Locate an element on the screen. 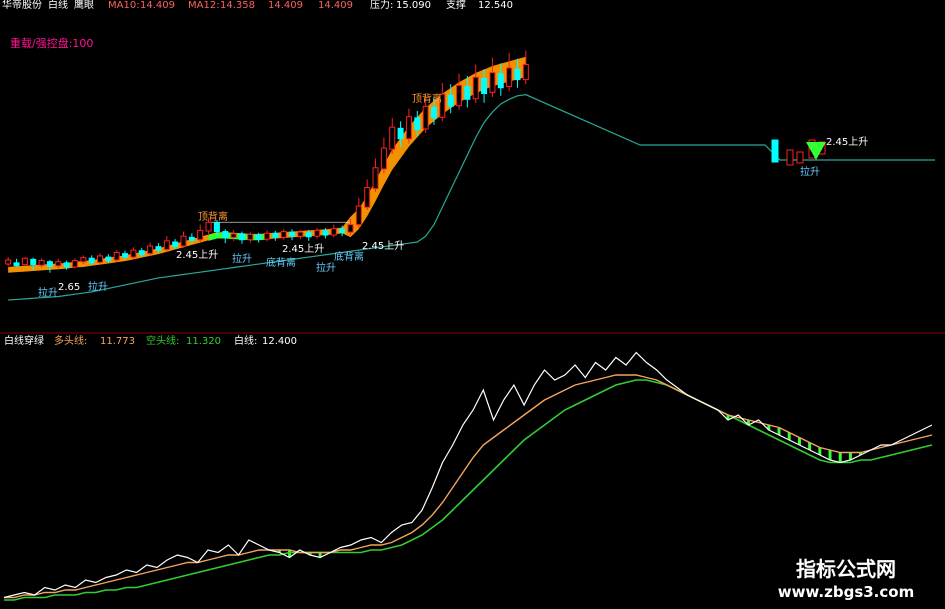 This screenshot has height=609, width=945. pressure-label: 压力: is located at coordinates (382, 5).